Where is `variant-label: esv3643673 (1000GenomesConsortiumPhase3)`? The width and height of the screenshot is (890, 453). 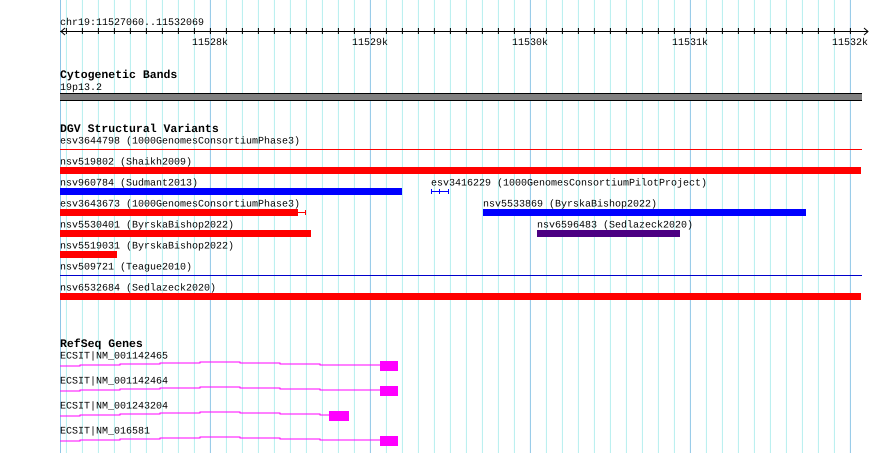
variant-label: esv3643673 (1000GenomesConsortiumPhase3) is located at coordinates (180, 205).